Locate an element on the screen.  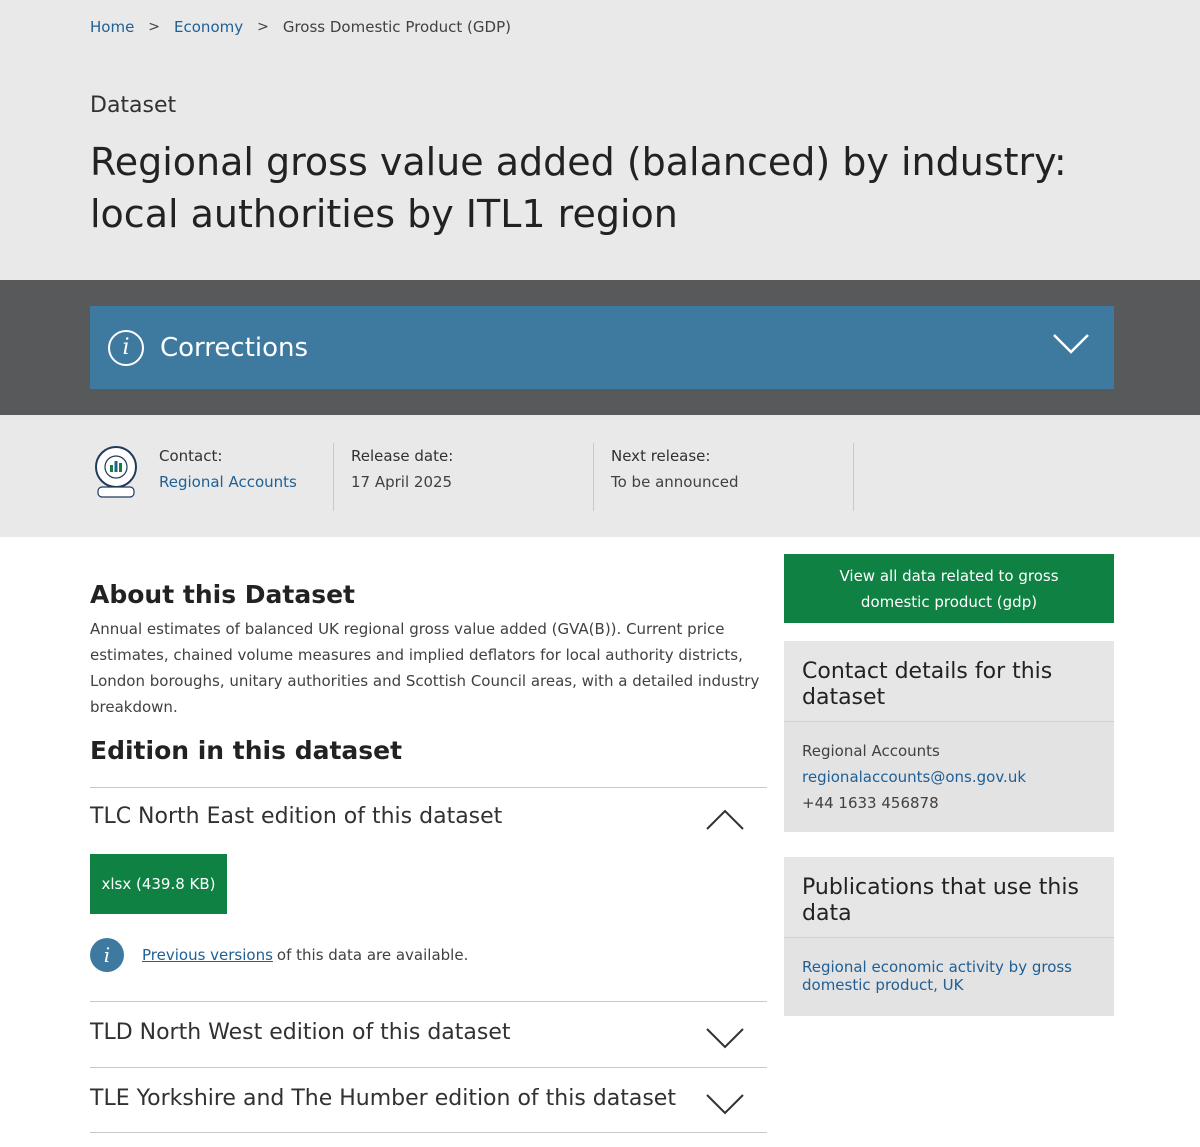
contact-email-link: regionalaccounts@ons.gov.uk is located at coordinates (914, 777).